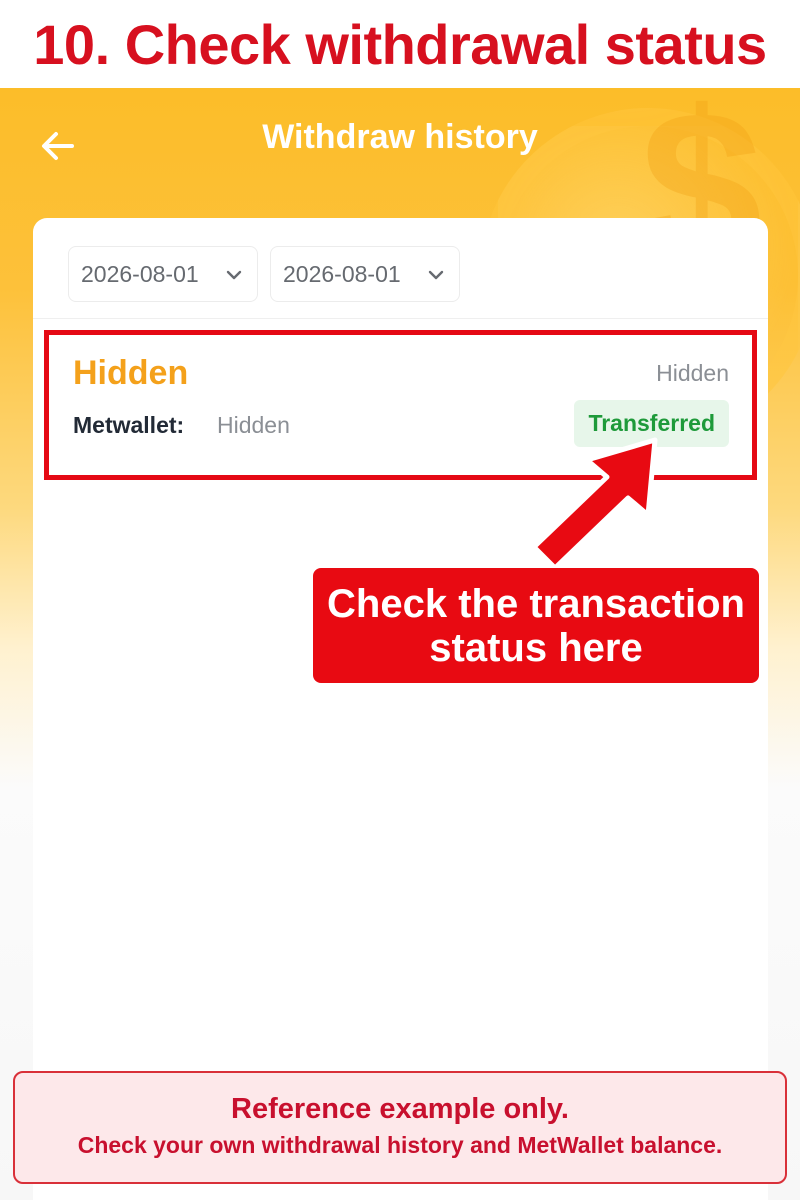 This screenshot has width=800, height=1200. I want to click on step-title: 10. Check withdrawal status, so click(400, 44).